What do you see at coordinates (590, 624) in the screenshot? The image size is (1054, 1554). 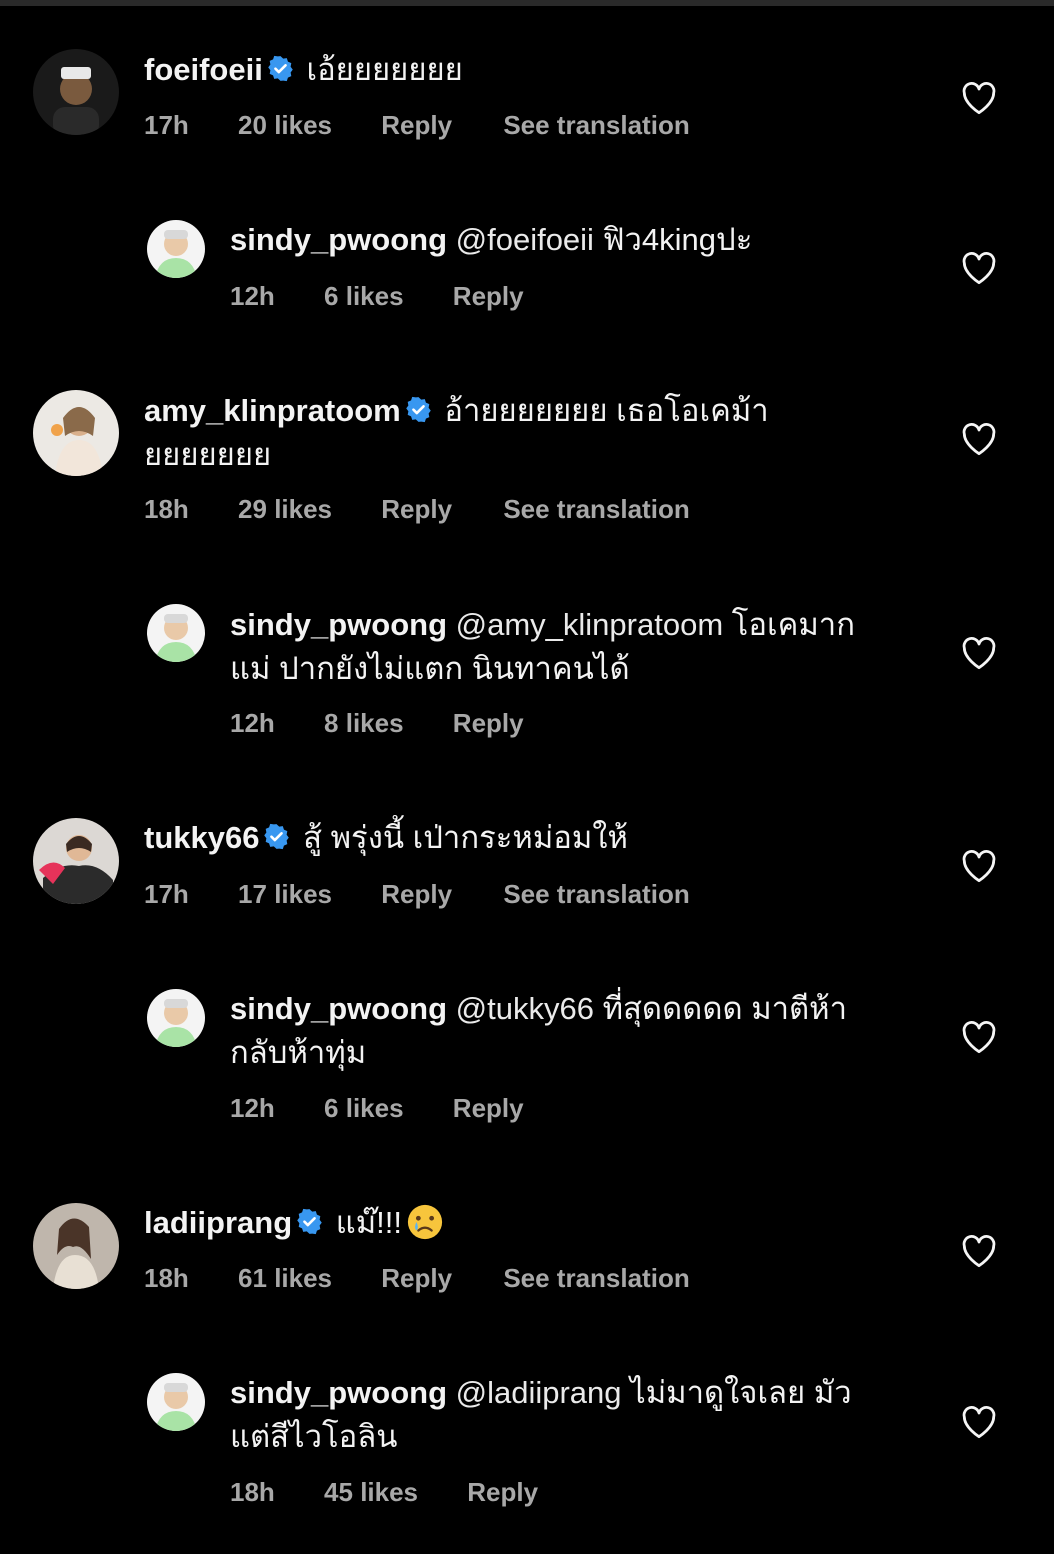 I see `mention-link: @amy_klinpratoom` at bounding box center [590, 624].